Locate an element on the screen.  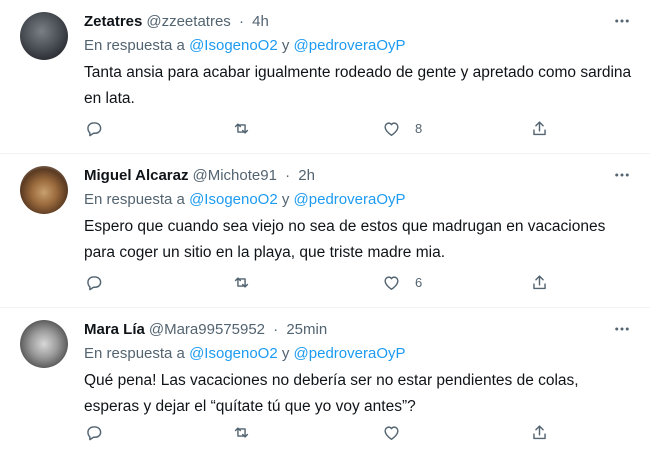
tweet-header: Mara Lía @Mara99575952 · 25min is located at coordinates (205, 330).